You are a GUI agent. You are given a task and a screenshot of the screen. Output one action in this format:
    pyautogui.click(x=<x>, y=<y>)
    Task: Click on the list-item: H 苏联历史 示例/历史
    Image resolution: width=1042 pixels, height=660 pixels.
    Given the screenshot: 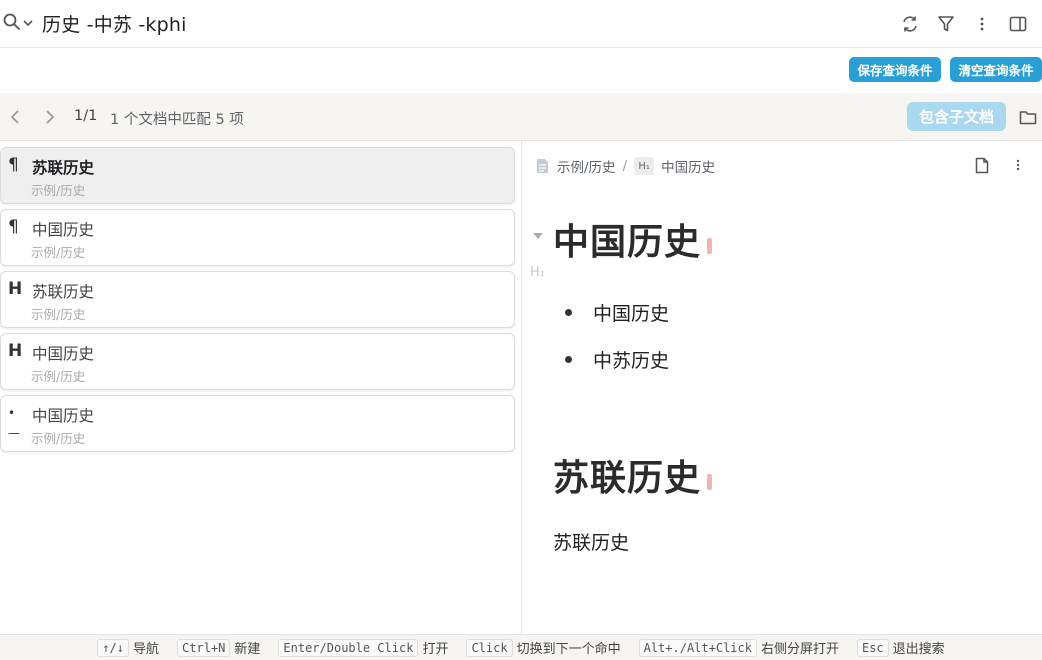 What is the action you would take?
    pyautogui.click(x=257, y=299)
    